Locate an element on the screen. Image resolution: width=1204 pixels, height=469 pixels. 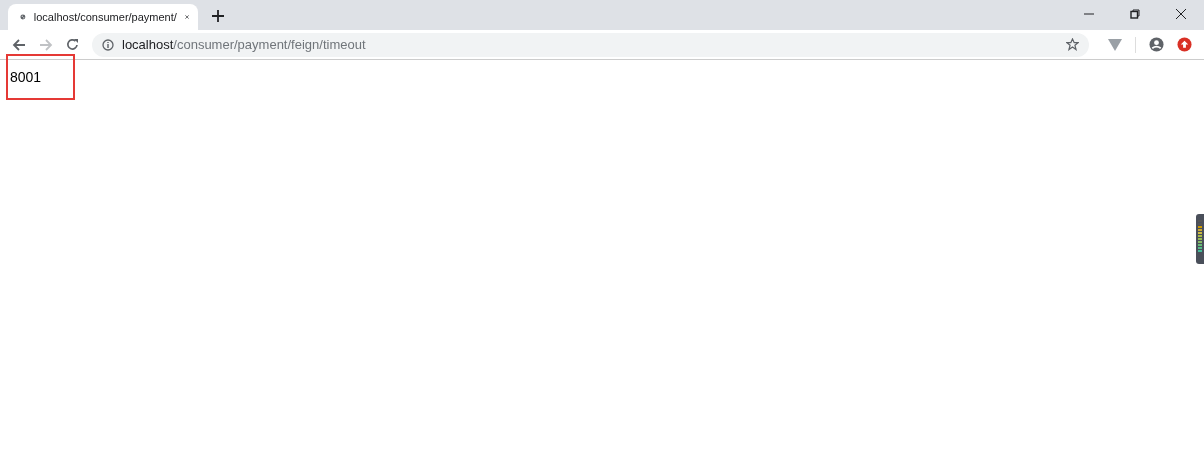
restore-icon is located at coordinates (1135, 14).